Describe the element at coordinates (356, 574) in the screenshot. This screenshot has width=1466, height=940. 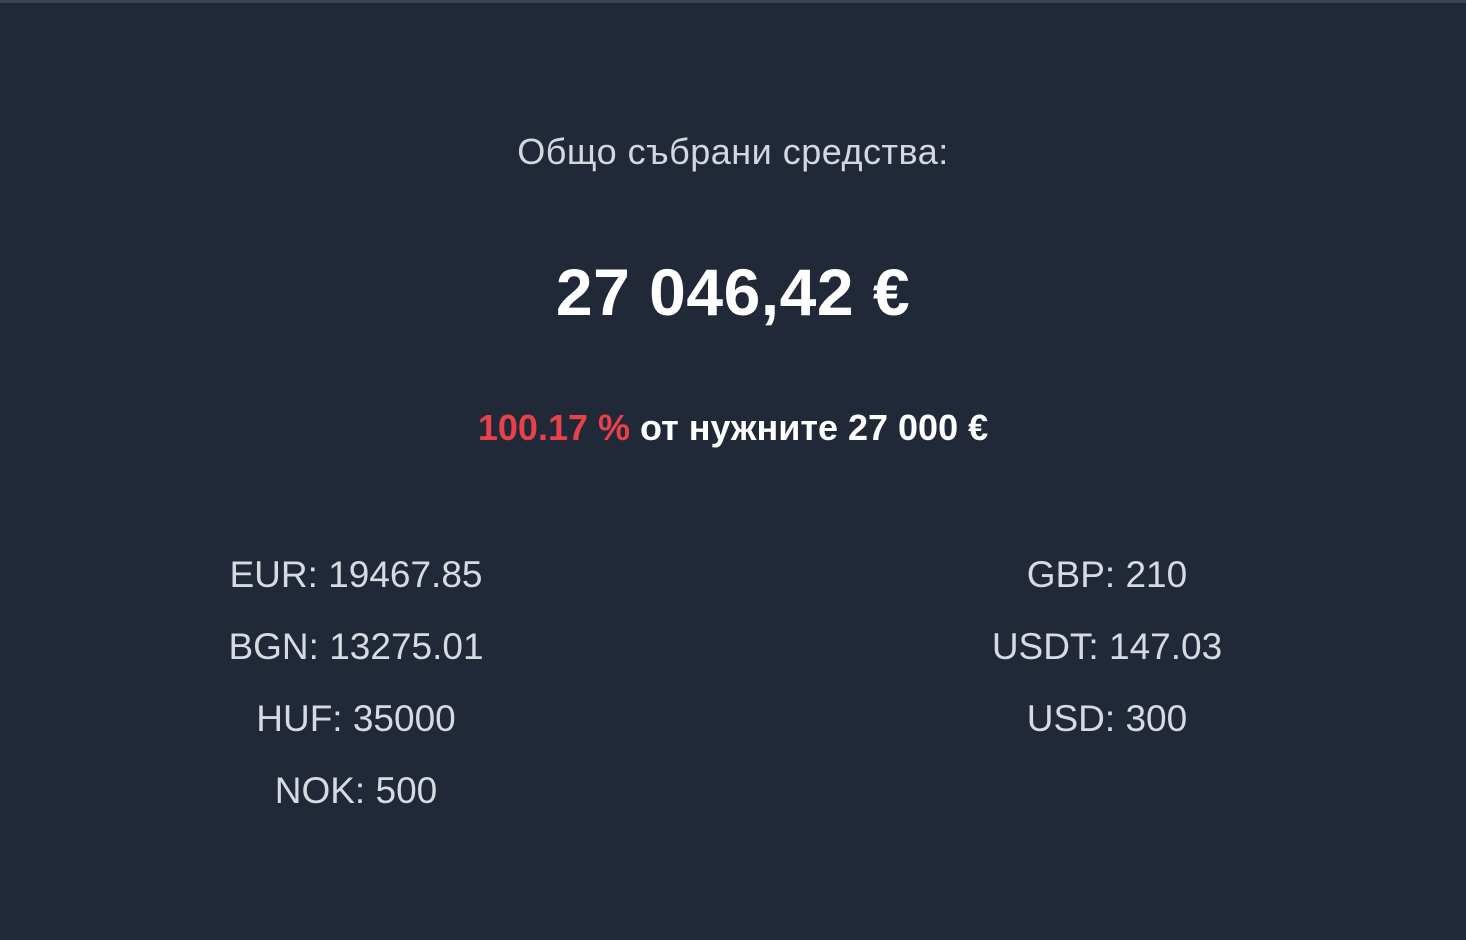
I see `currency-amount-eur: EUR: 19467.85` at that location.